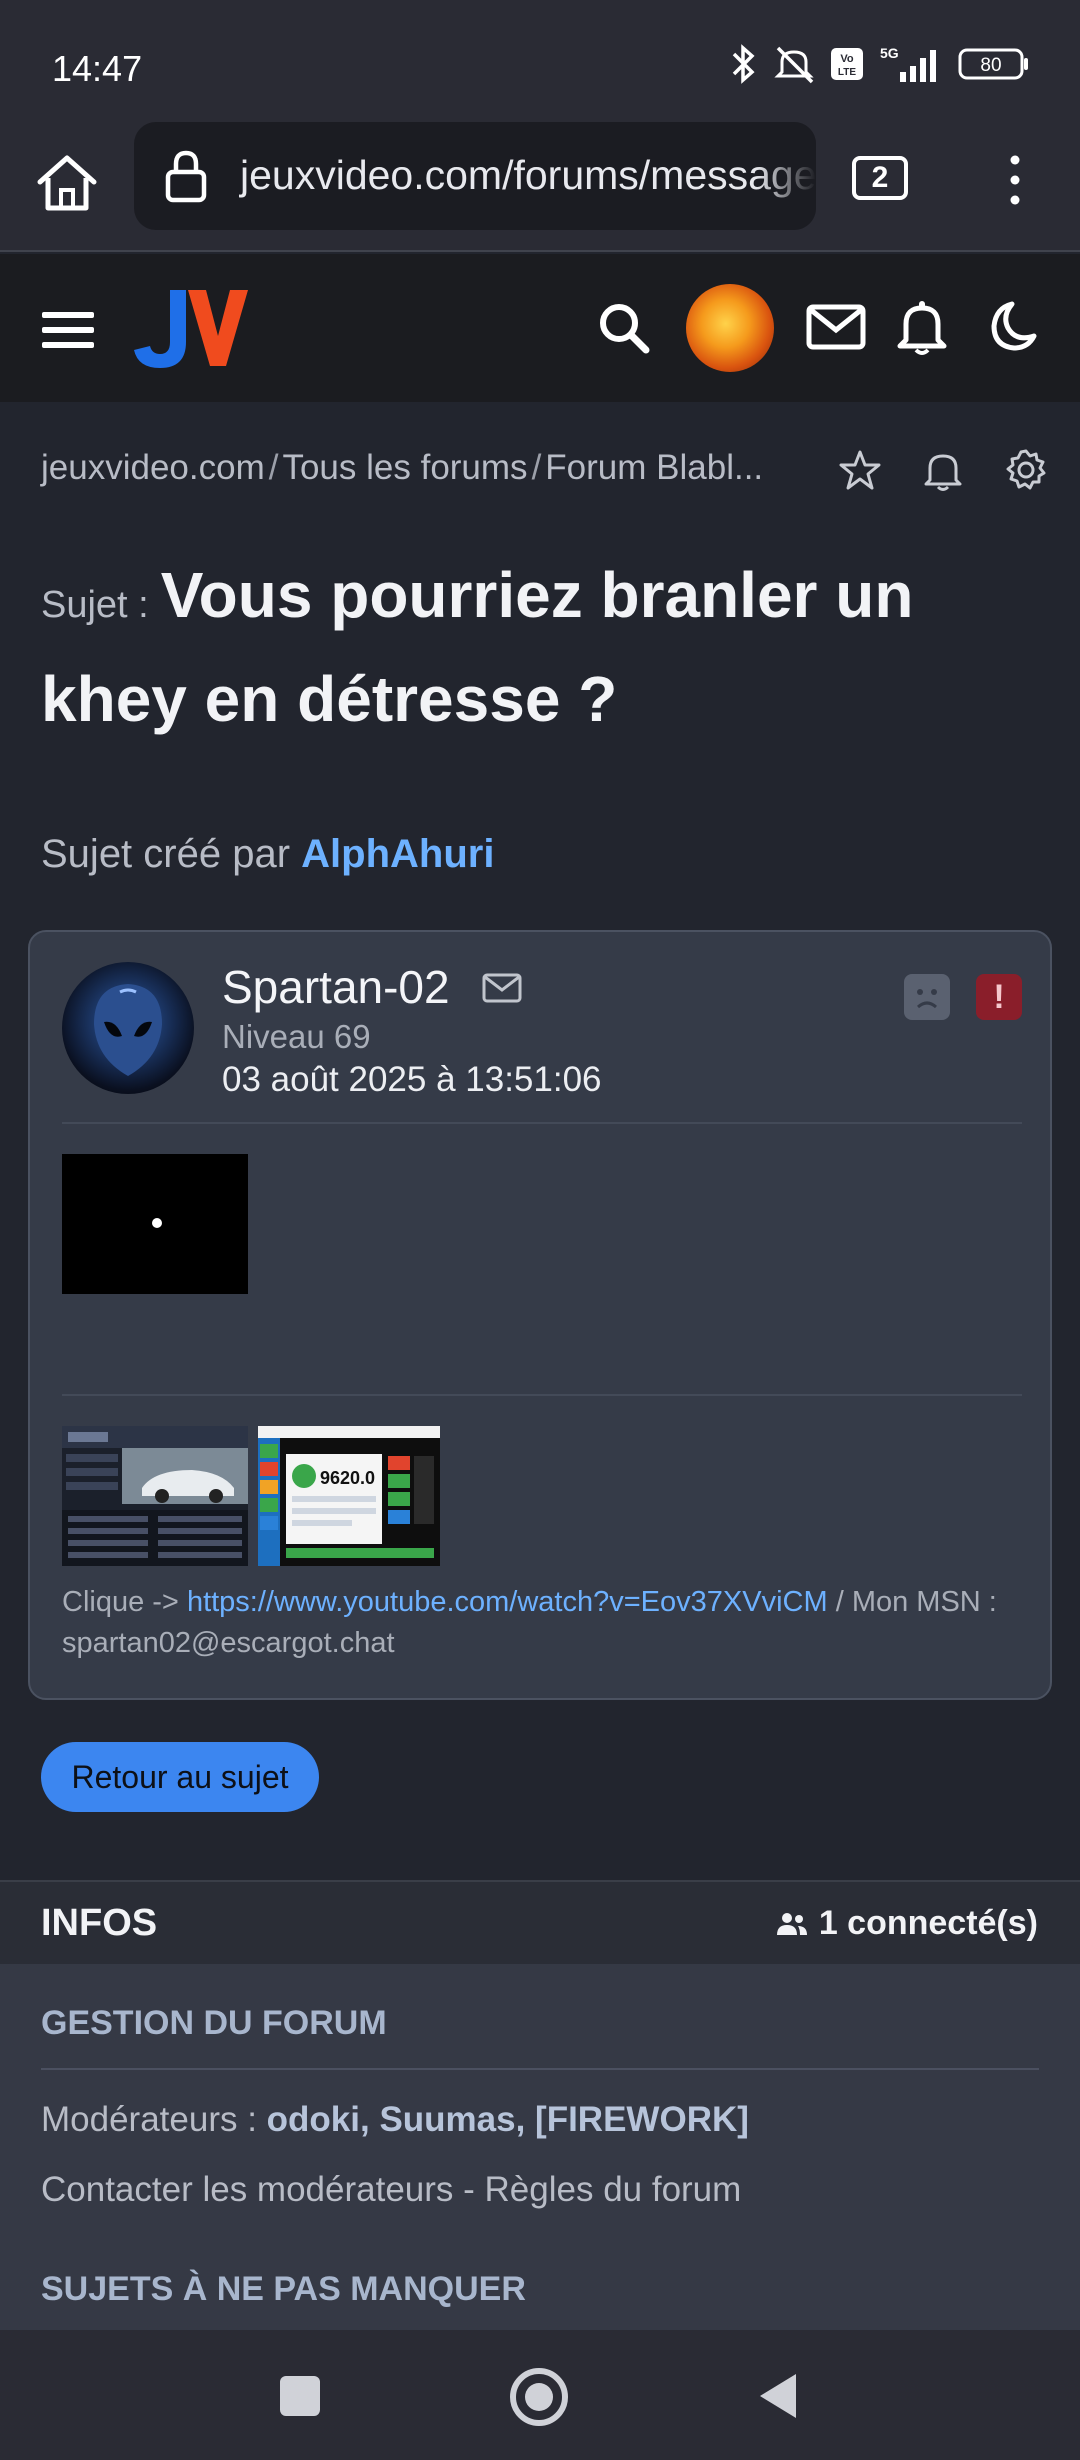 This screenshot has height=2460, width=1080. I want to click on signature-prefix: Clique ->, so click(120, 1602).